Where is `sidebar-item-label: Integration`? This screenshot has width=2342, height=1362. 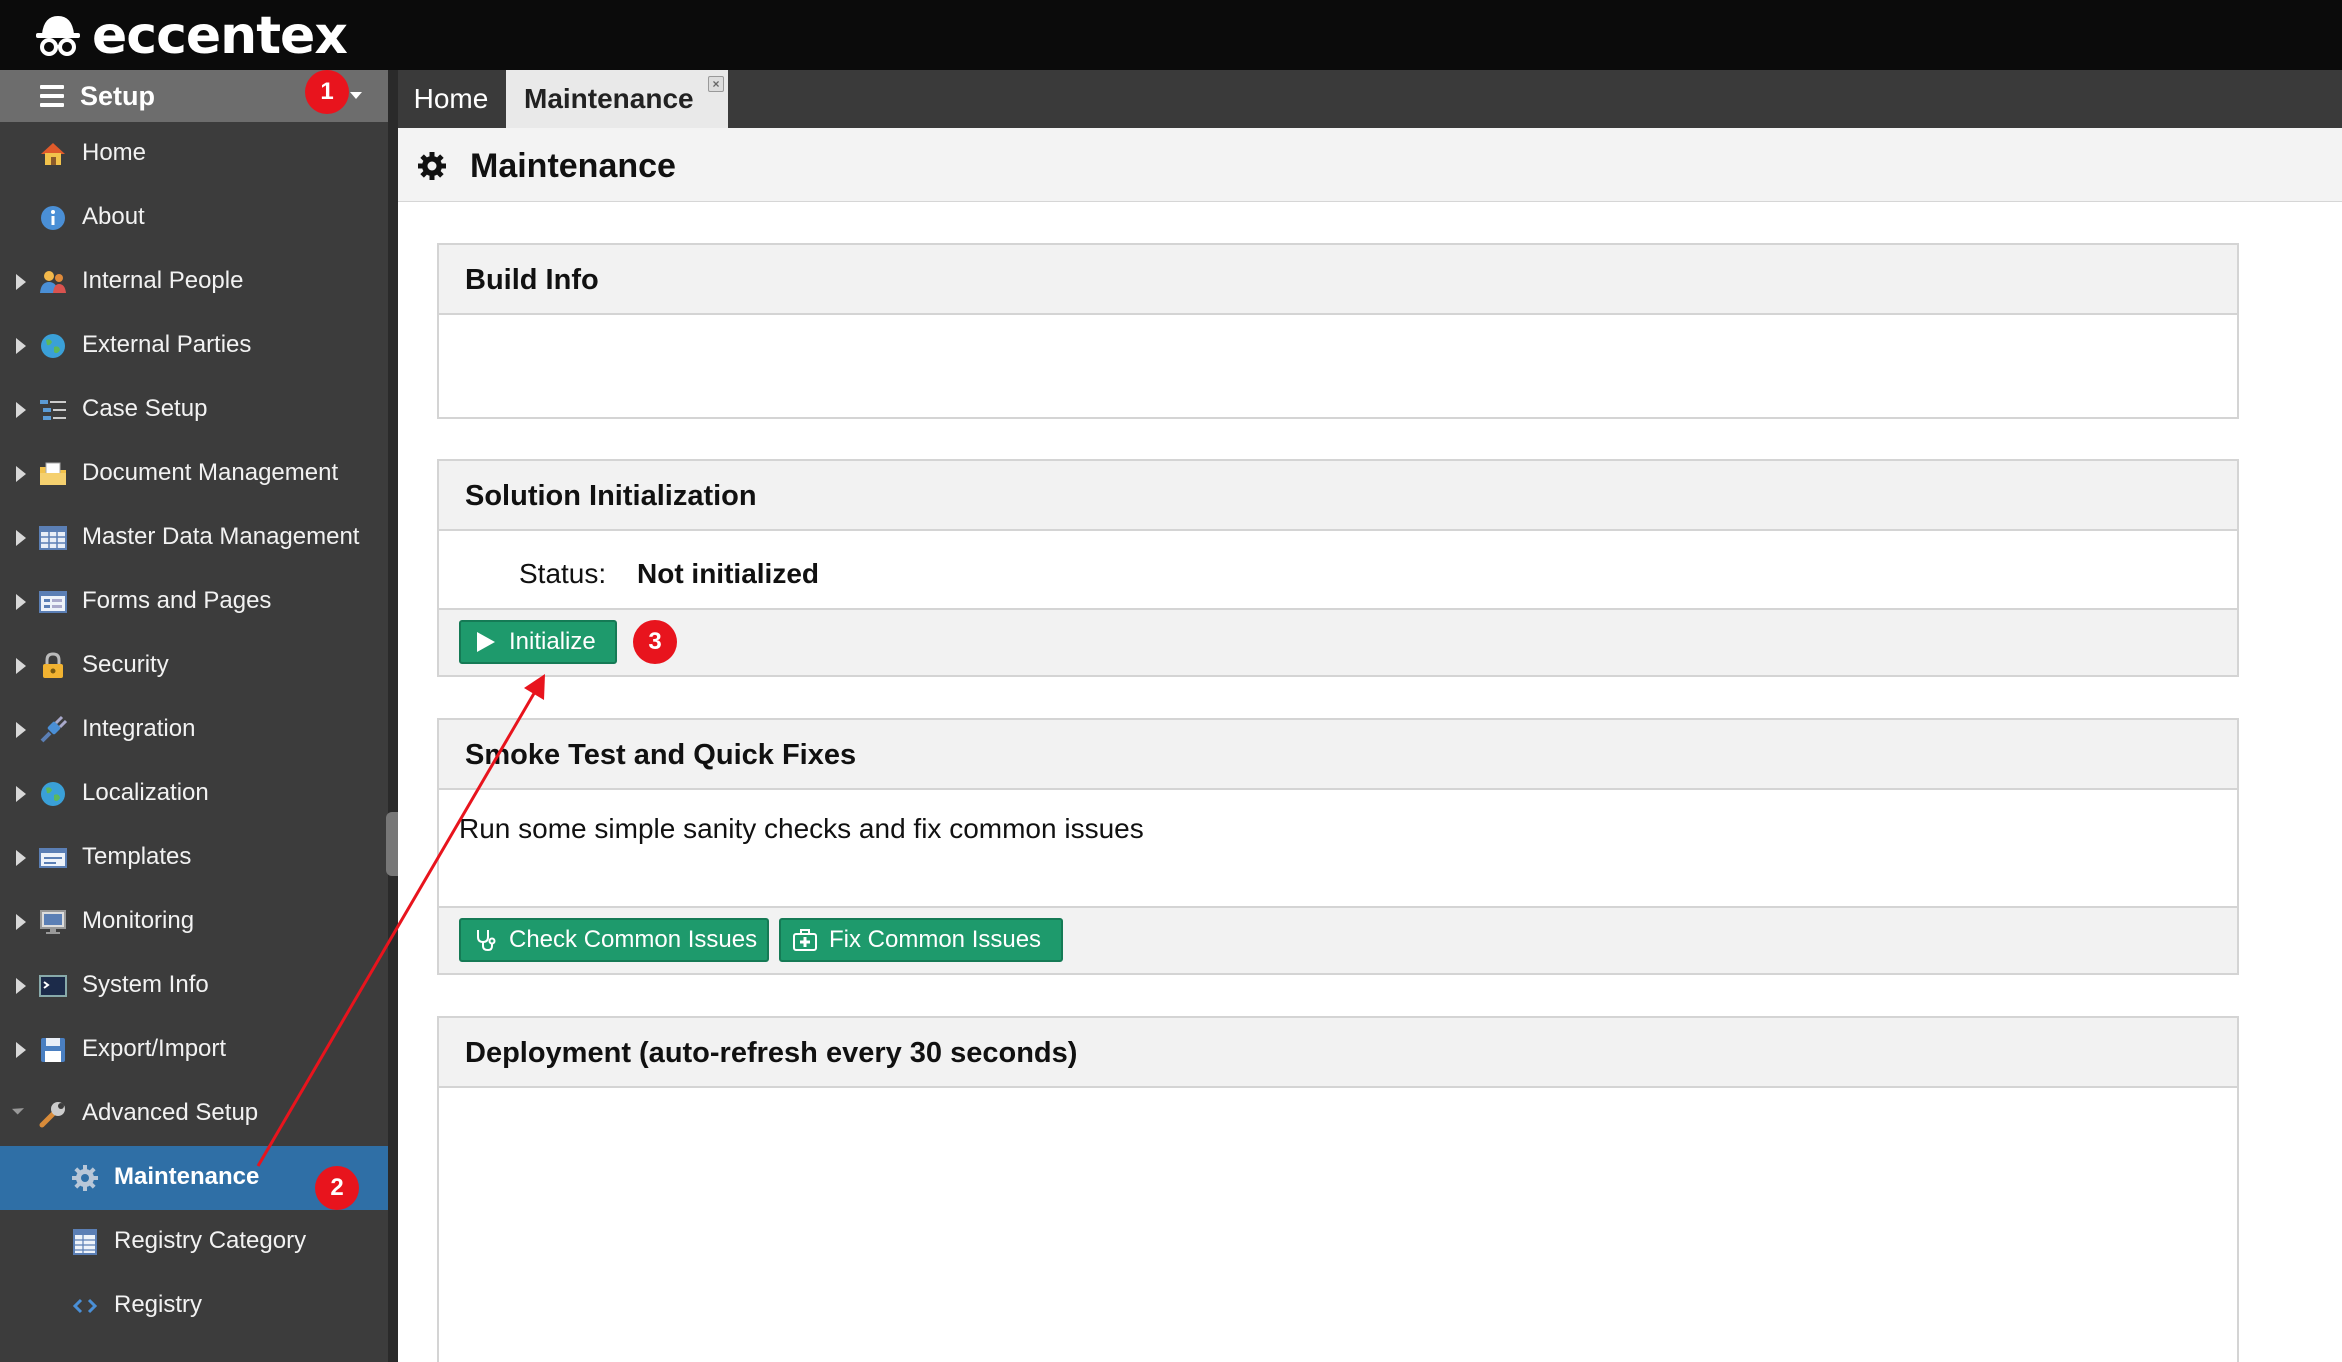 sidebar-item-label: Integration is located at coordinates (139, 728).